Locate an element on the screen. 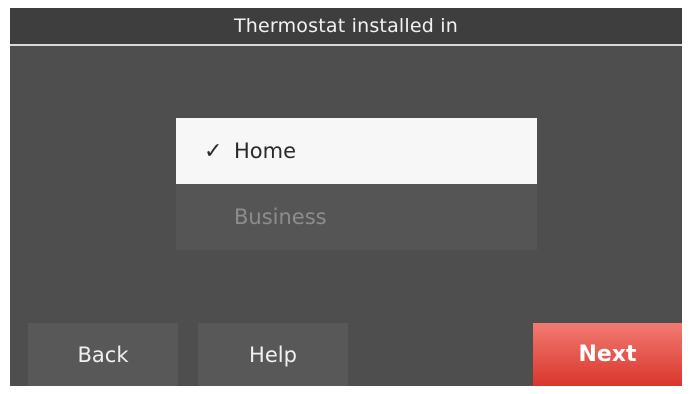 This screenshot has width=692, height=394. back-button: Back is located at coordinates (103, 354).